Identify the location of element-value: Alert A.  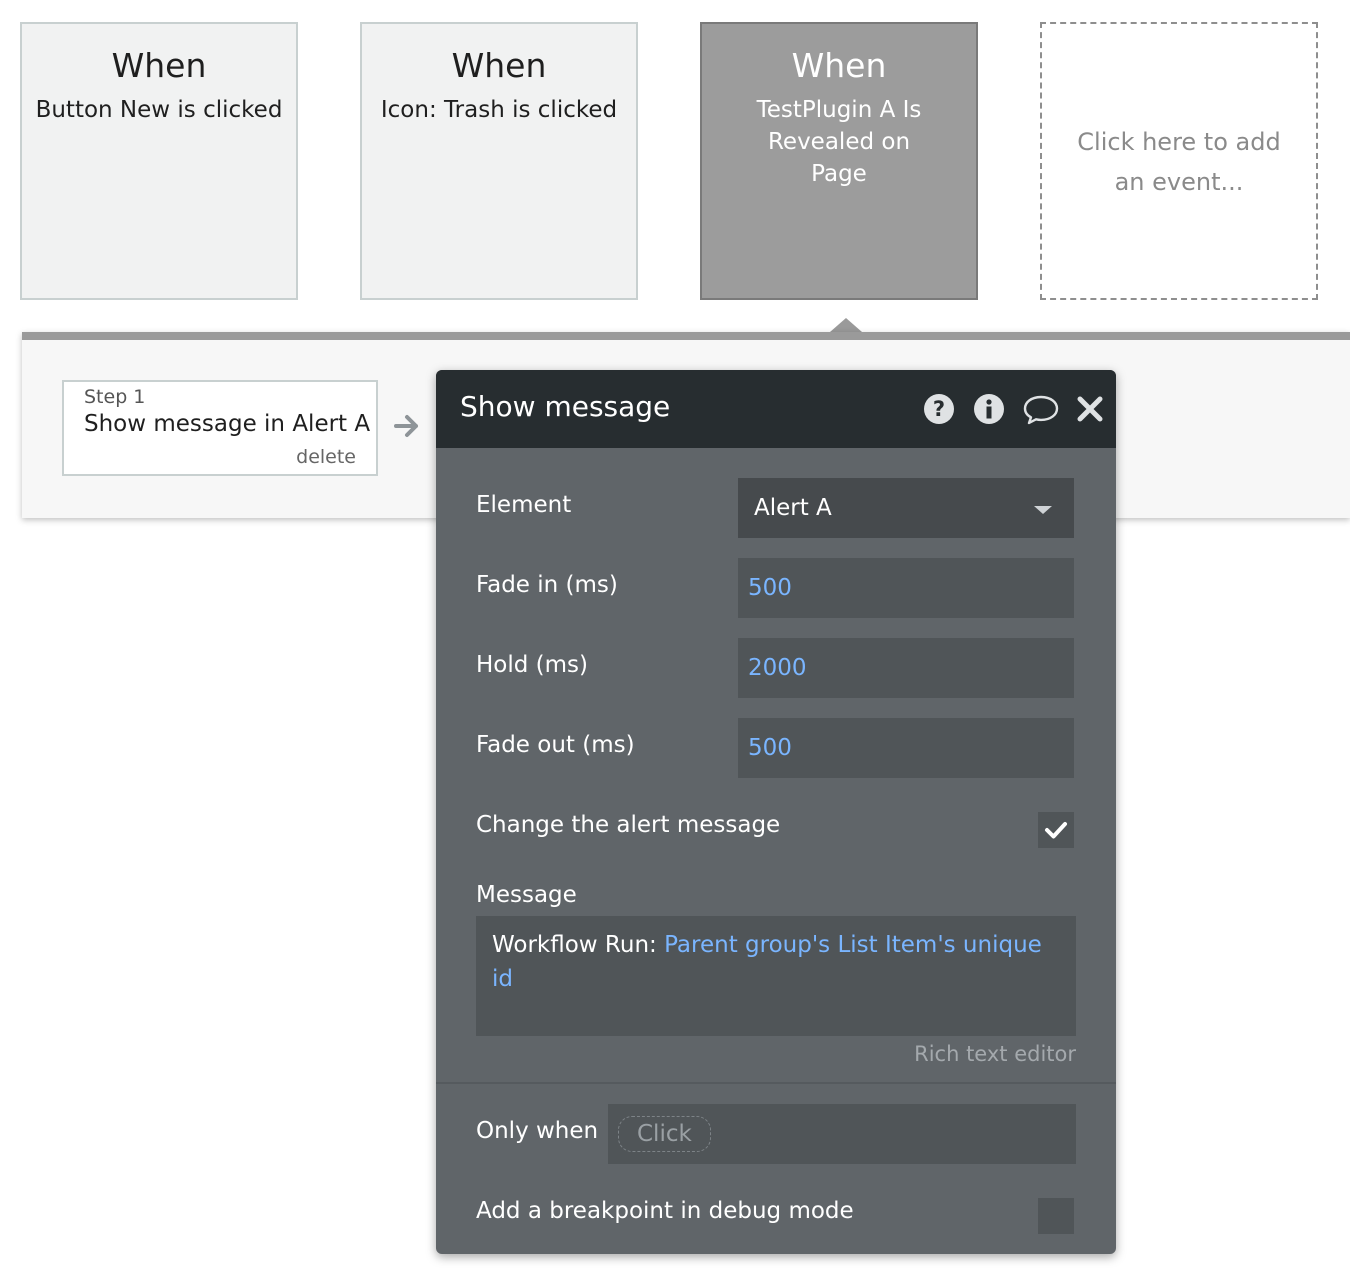
(793, 508).